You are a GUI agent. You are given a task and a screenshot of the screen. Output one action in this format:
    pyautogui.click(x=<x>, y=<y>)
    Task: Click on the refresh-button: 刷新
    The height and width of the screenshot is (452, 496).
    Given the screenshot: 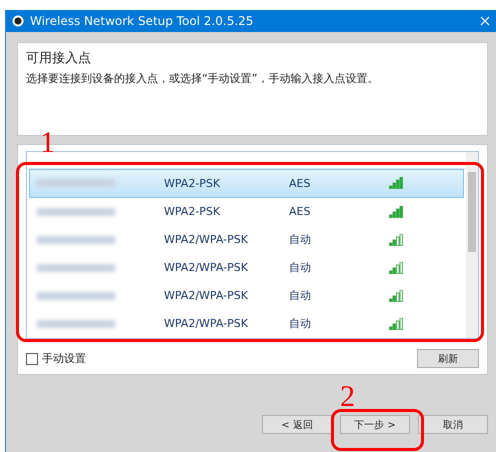 What is the action you would take?
    pyautogui.click(x=448, y=358)
    